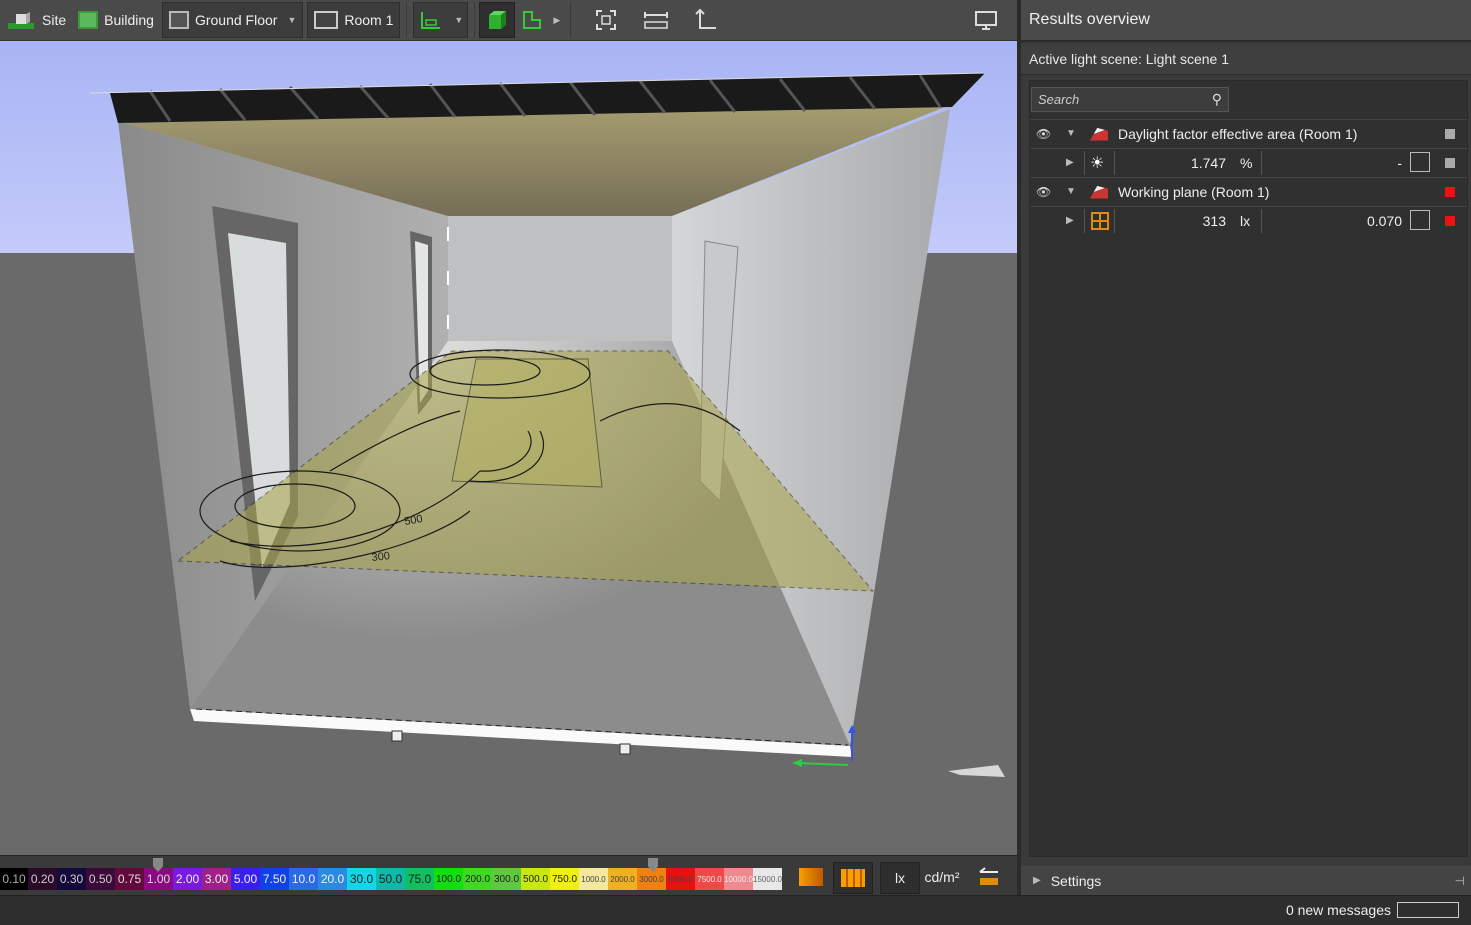 The height and width of the screenshot is (925, 1471). I want to click on solid-view-button, so click(497, 20).